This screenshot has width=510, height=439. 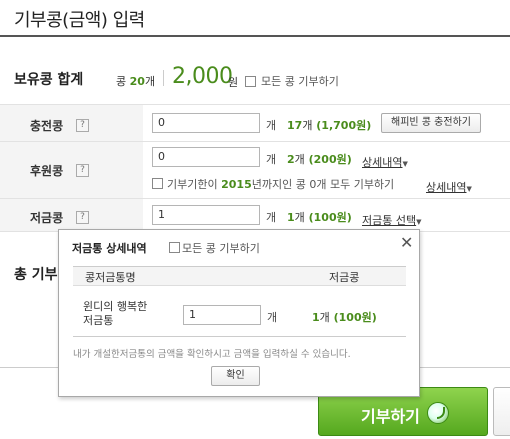 What do you see at coordinates (49, 80) in the screenshot?
I see `balance-label: 보유콩 합계` at bounding box center [49, 80].